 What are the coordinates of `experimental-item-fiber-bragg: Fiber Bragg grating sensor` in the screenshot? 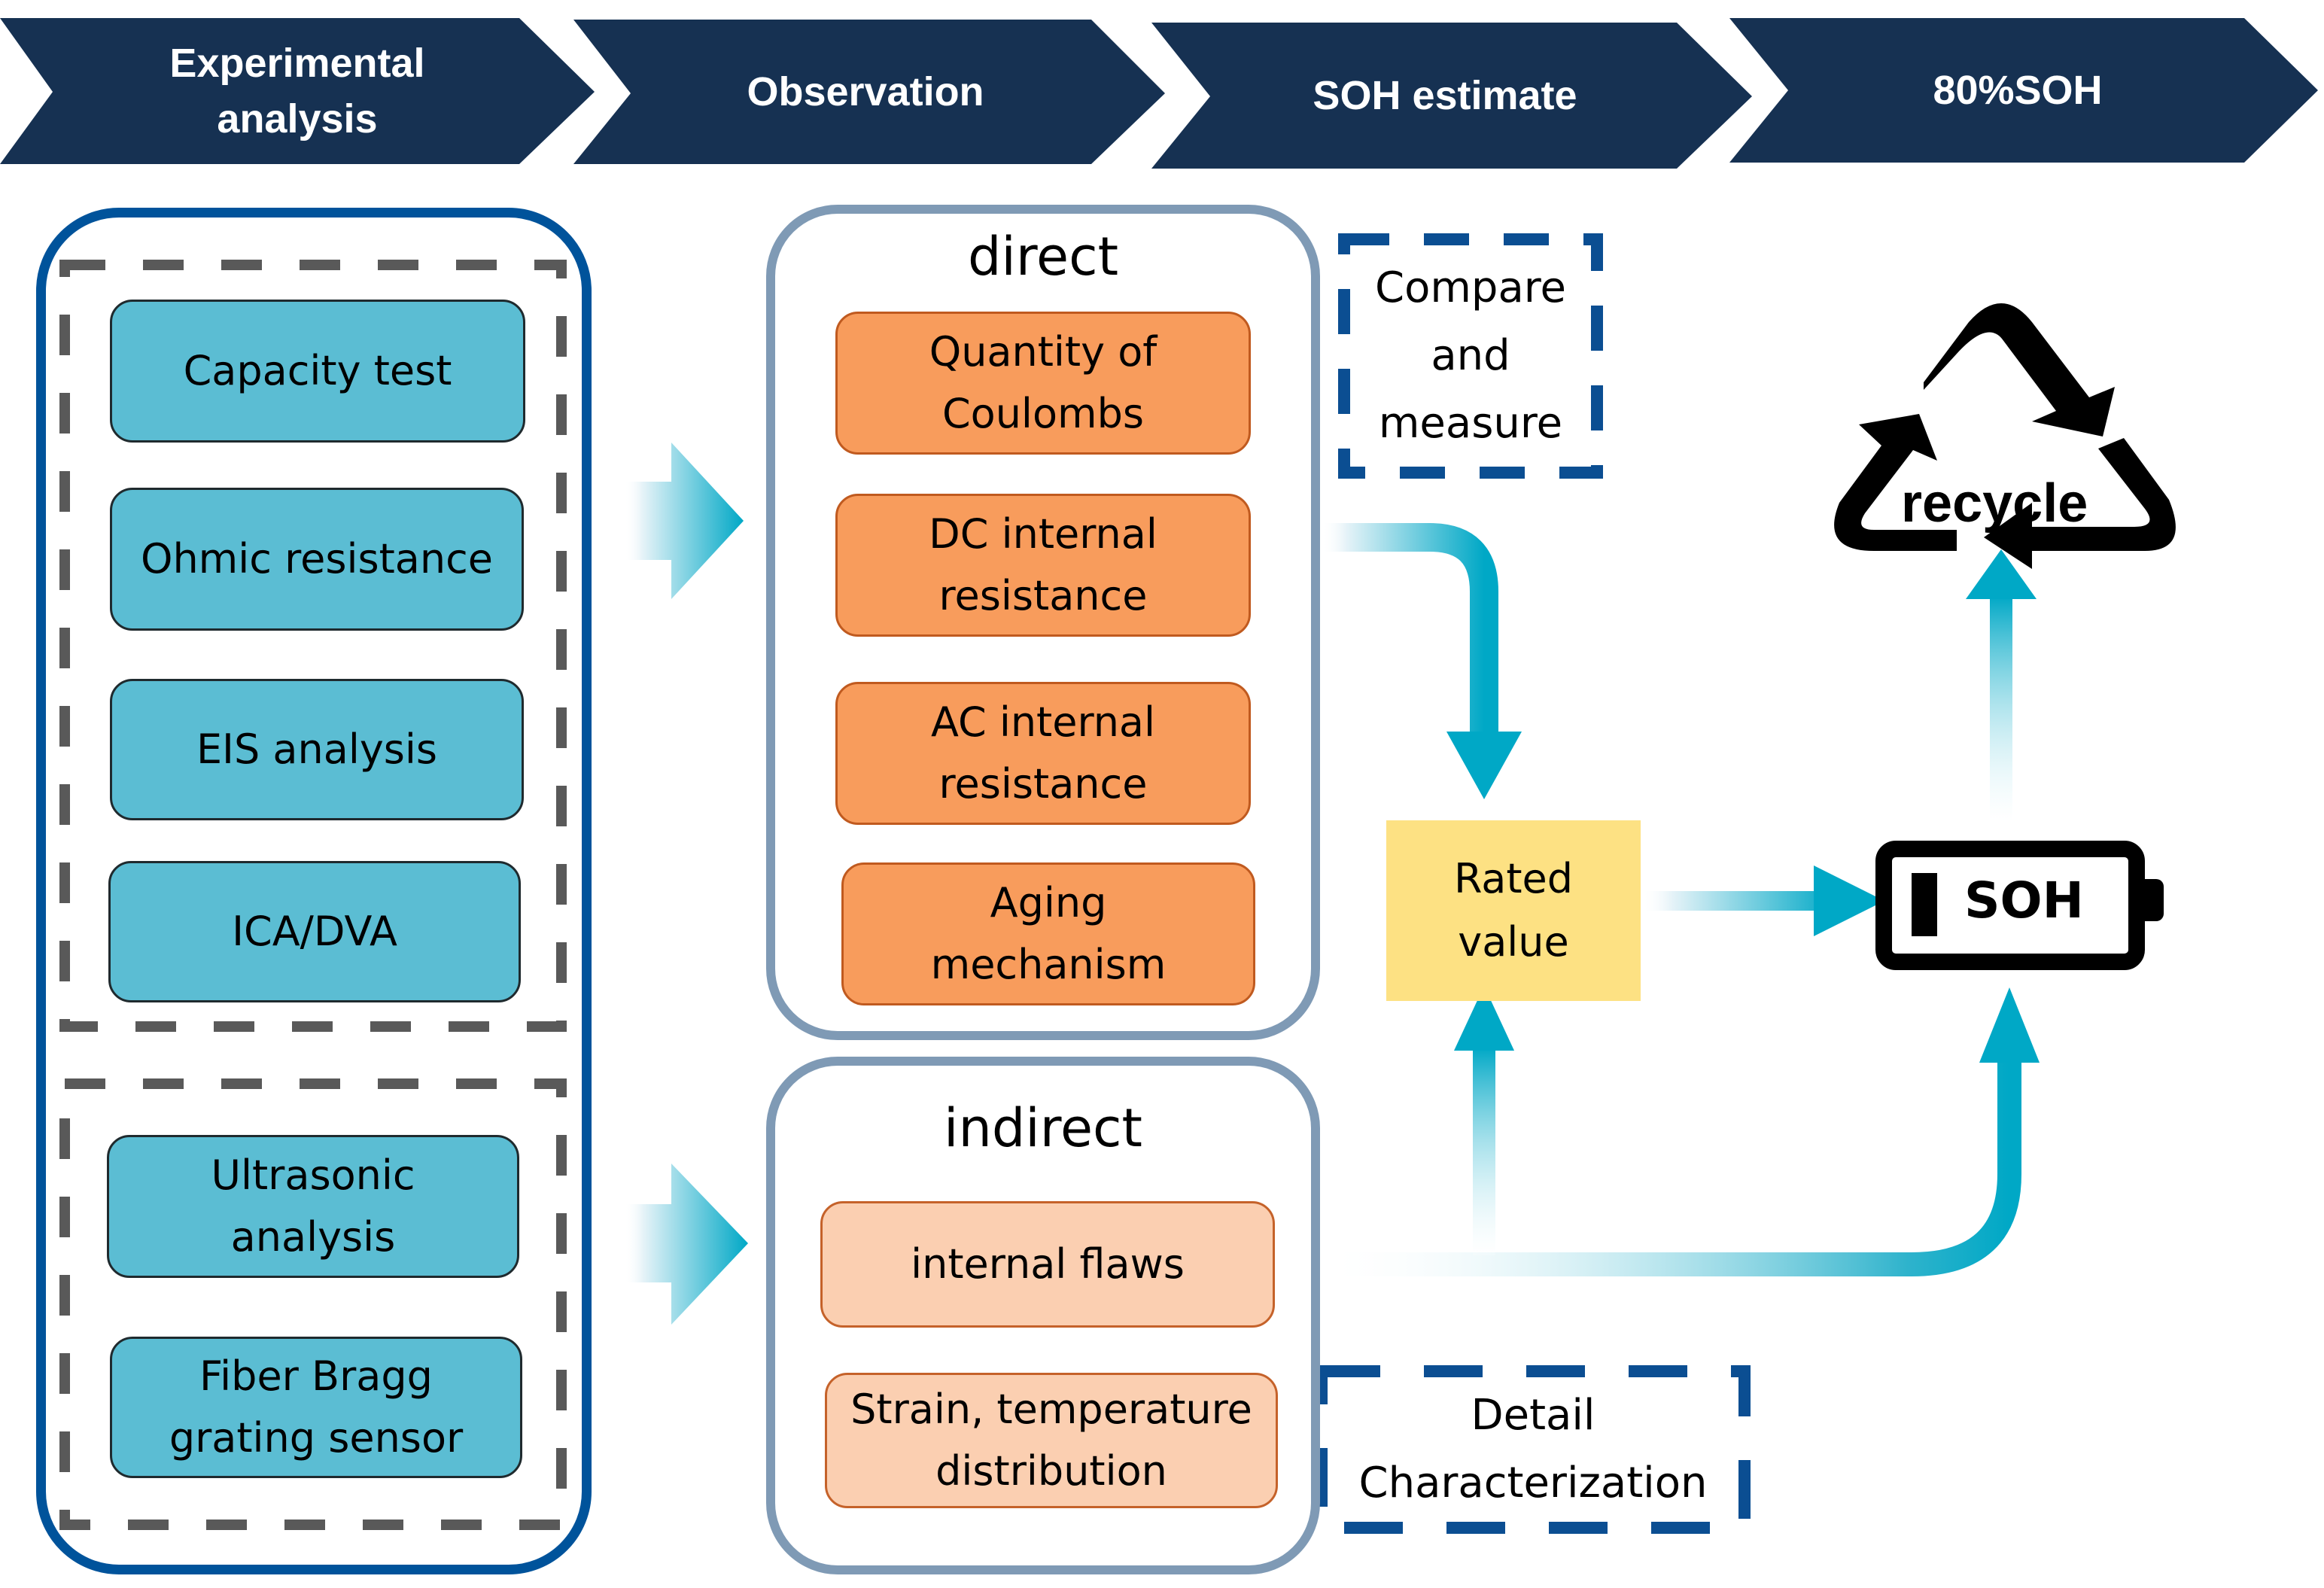 It's located at (316, 1407).